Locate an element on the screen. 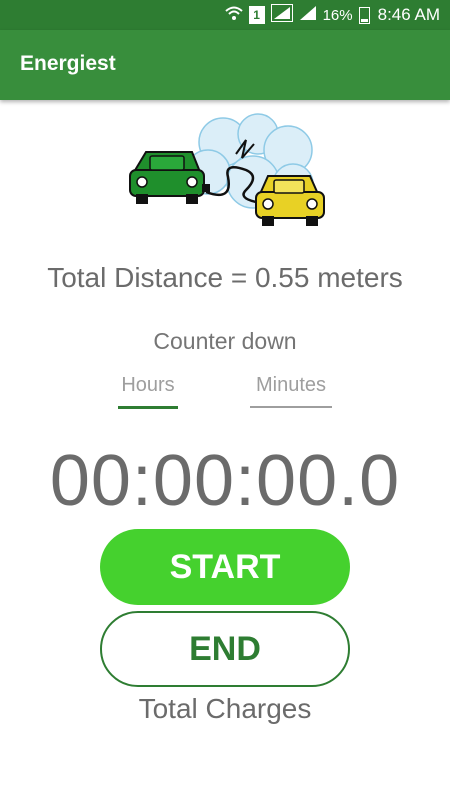 This screenshot has height=800, width=450. app-title: Energiest is located at coordinates (68, 63).